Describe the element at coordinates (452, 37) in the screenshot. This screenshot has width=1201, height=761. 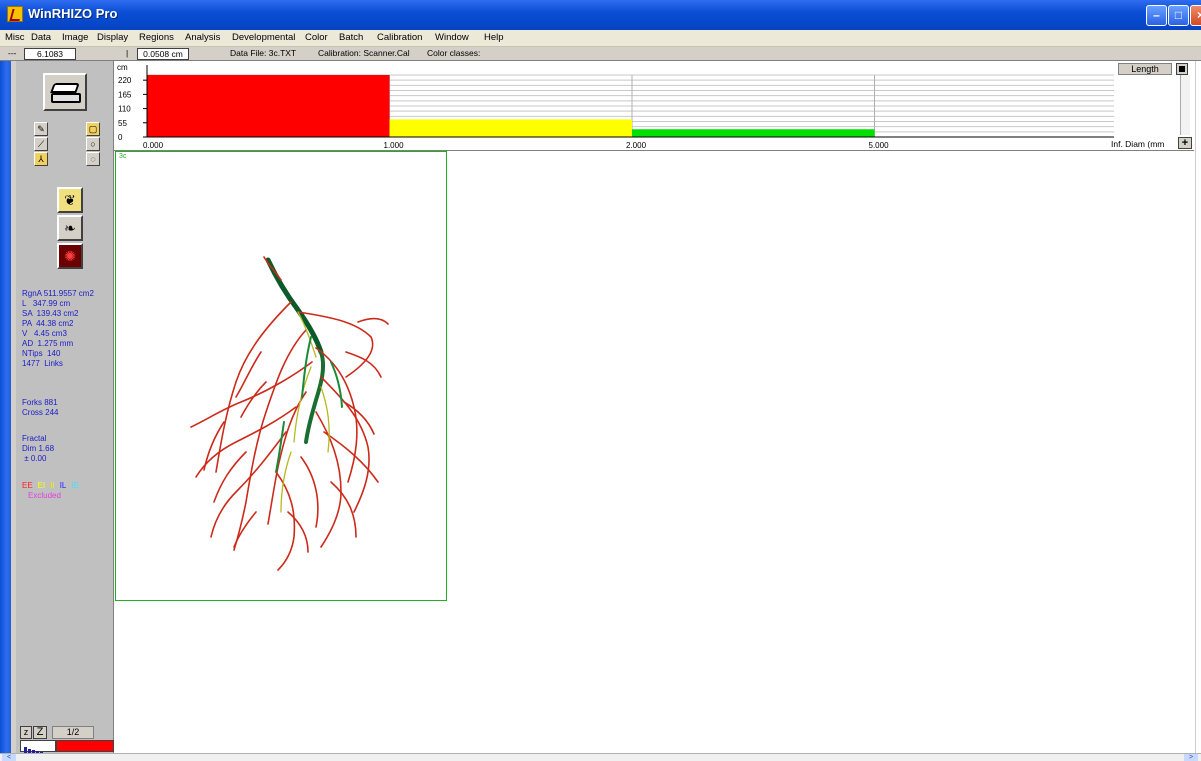
I see `menu-window: Window` at that location.